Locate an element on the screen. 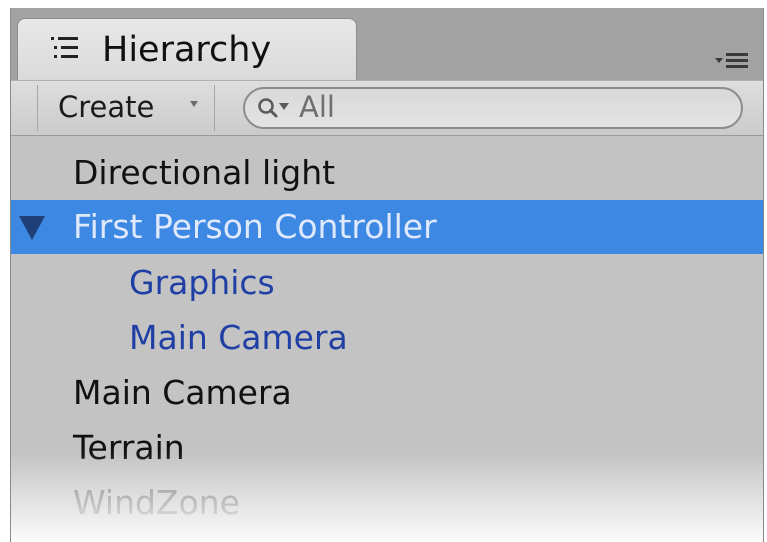  tab-hierarchy: Hierarchy is located at coordinates (187, 49).